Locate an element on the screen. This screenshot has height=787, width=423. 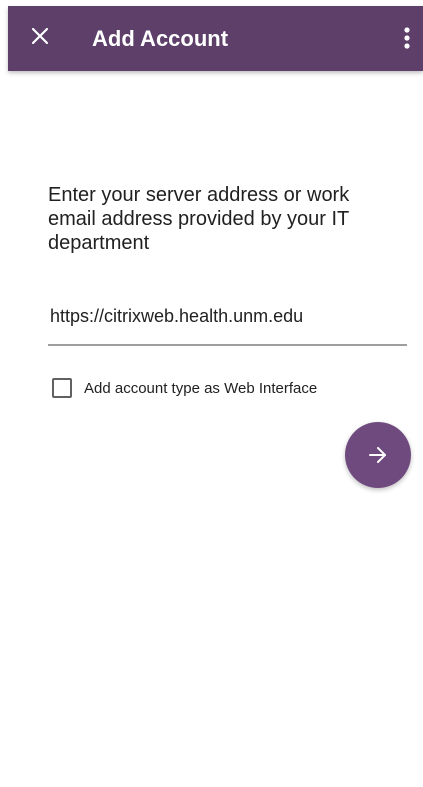
close-button is located at coordinates (40, 36).